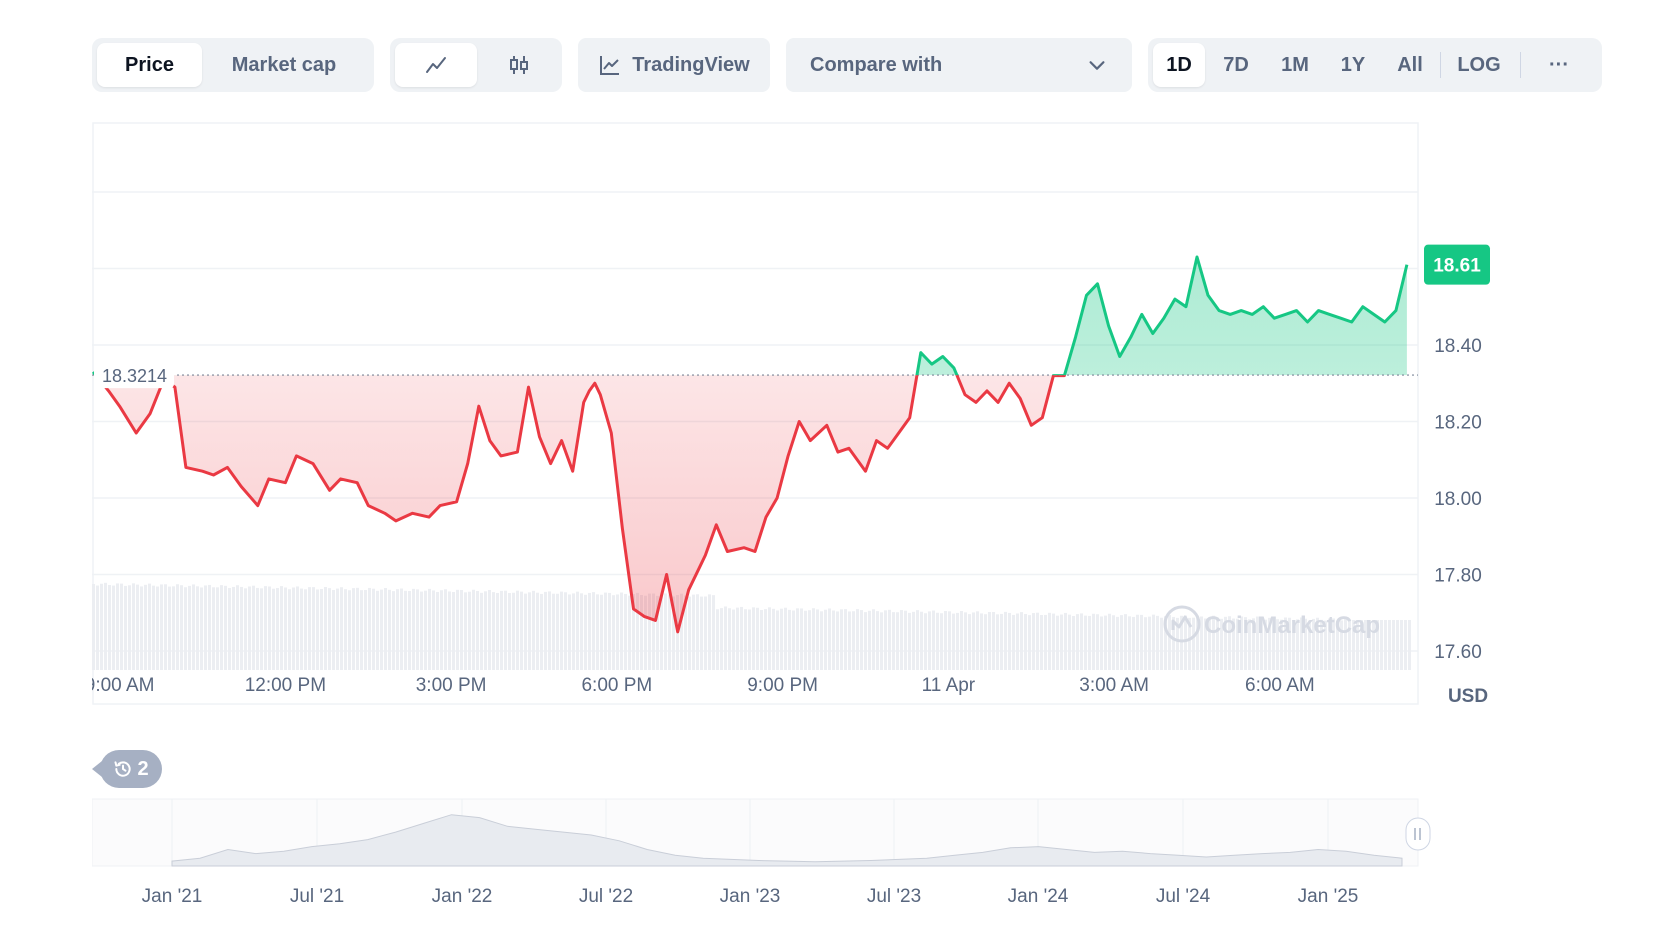 Image resolution: width=1680 pixels, height=944 pixels. What do you see at coordinates (1280, 685) in the screenshot?
I see `x-tick-label: 6:00 AM` at bounding box center [1280, 685].